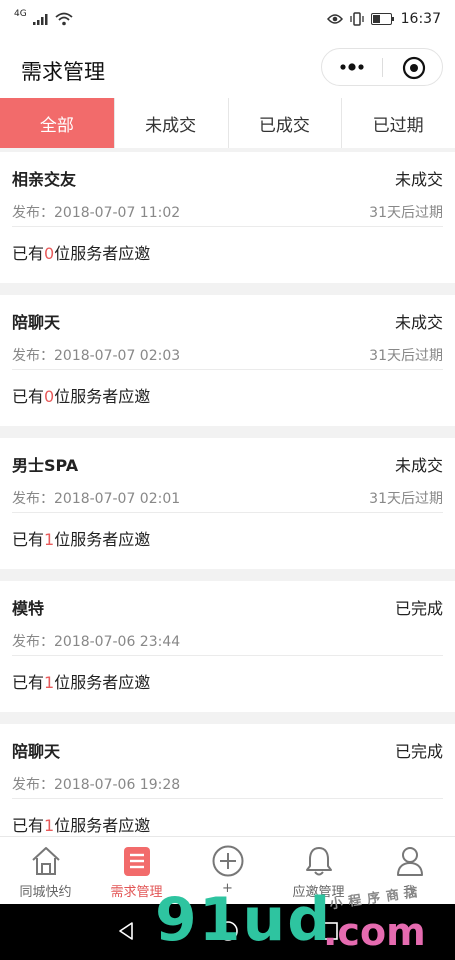 This screenshot has width=455, height=960. What do you see at coordinates (376, 898) in the screenshot?
I see `watermark-caption: 小程序商店` at bounding box center [376, 898].